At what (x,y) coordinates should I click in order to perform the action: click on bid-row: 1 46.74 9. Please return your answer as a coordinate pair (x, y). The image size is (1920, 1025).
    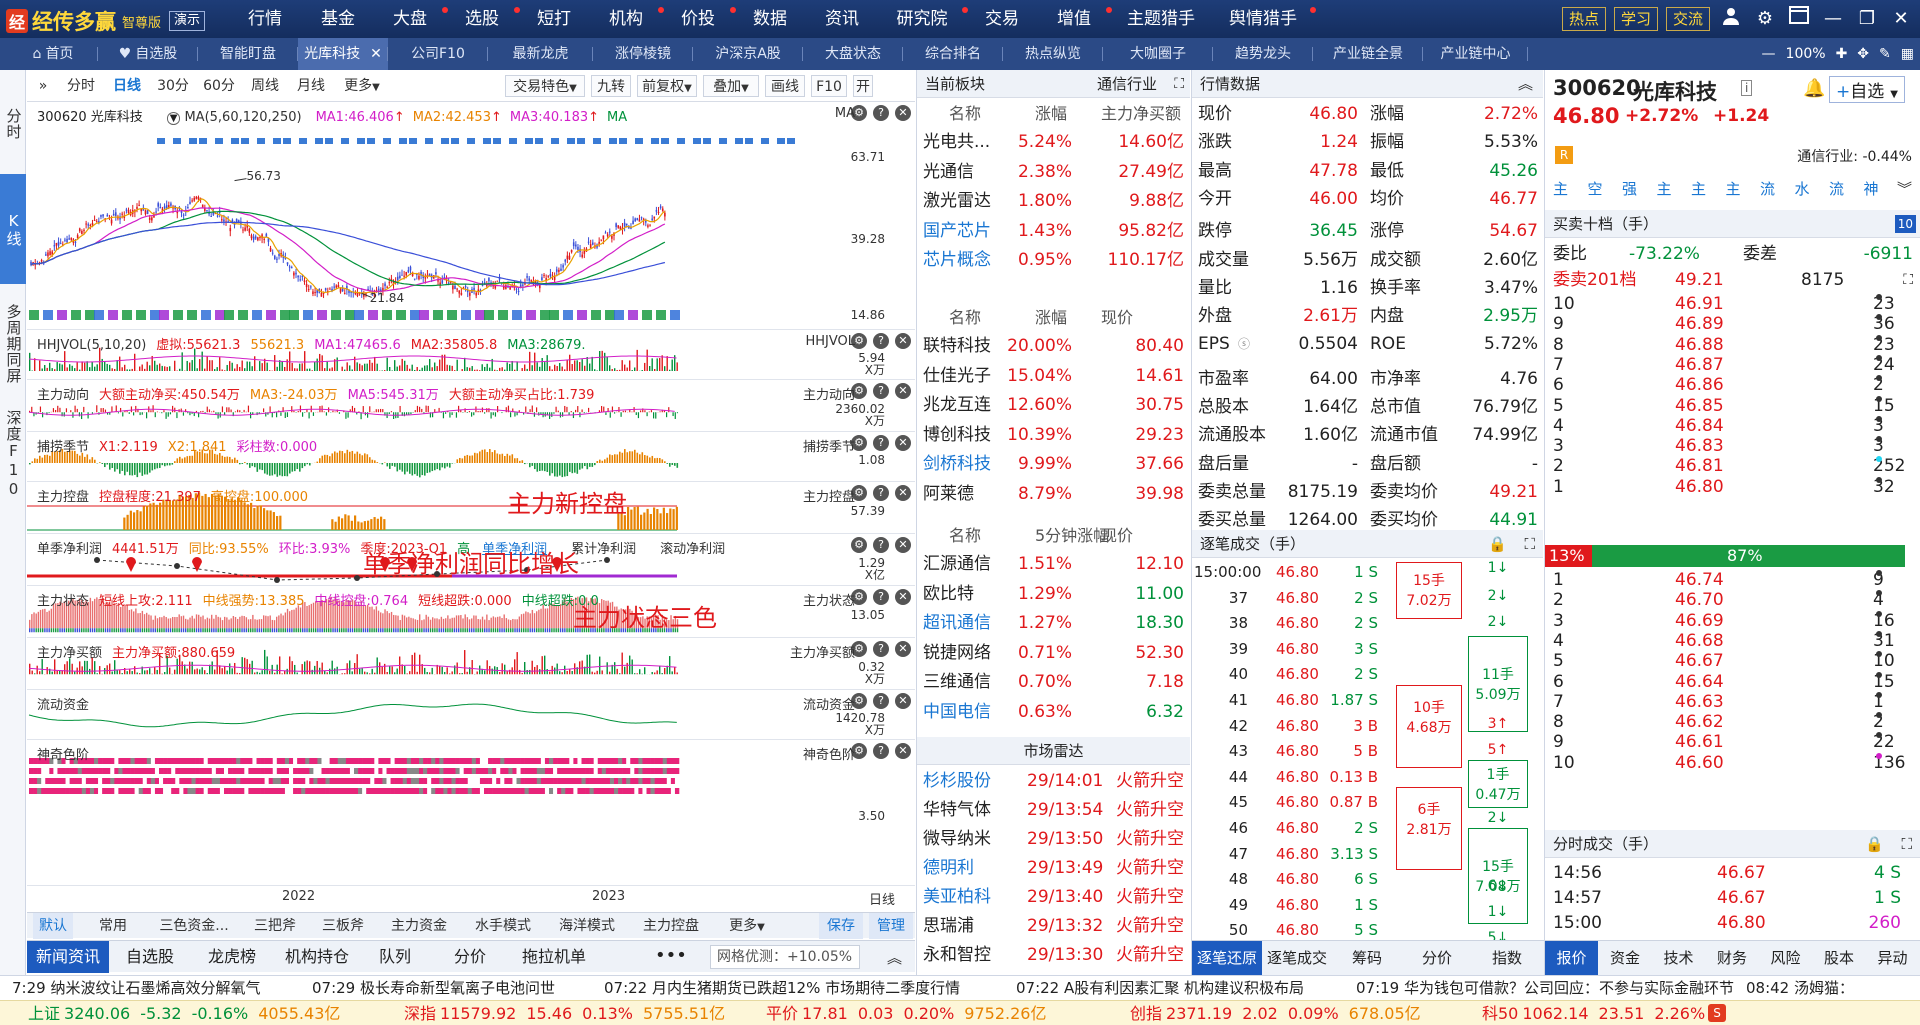
    Looking at the image, I should click on (1732, 580).